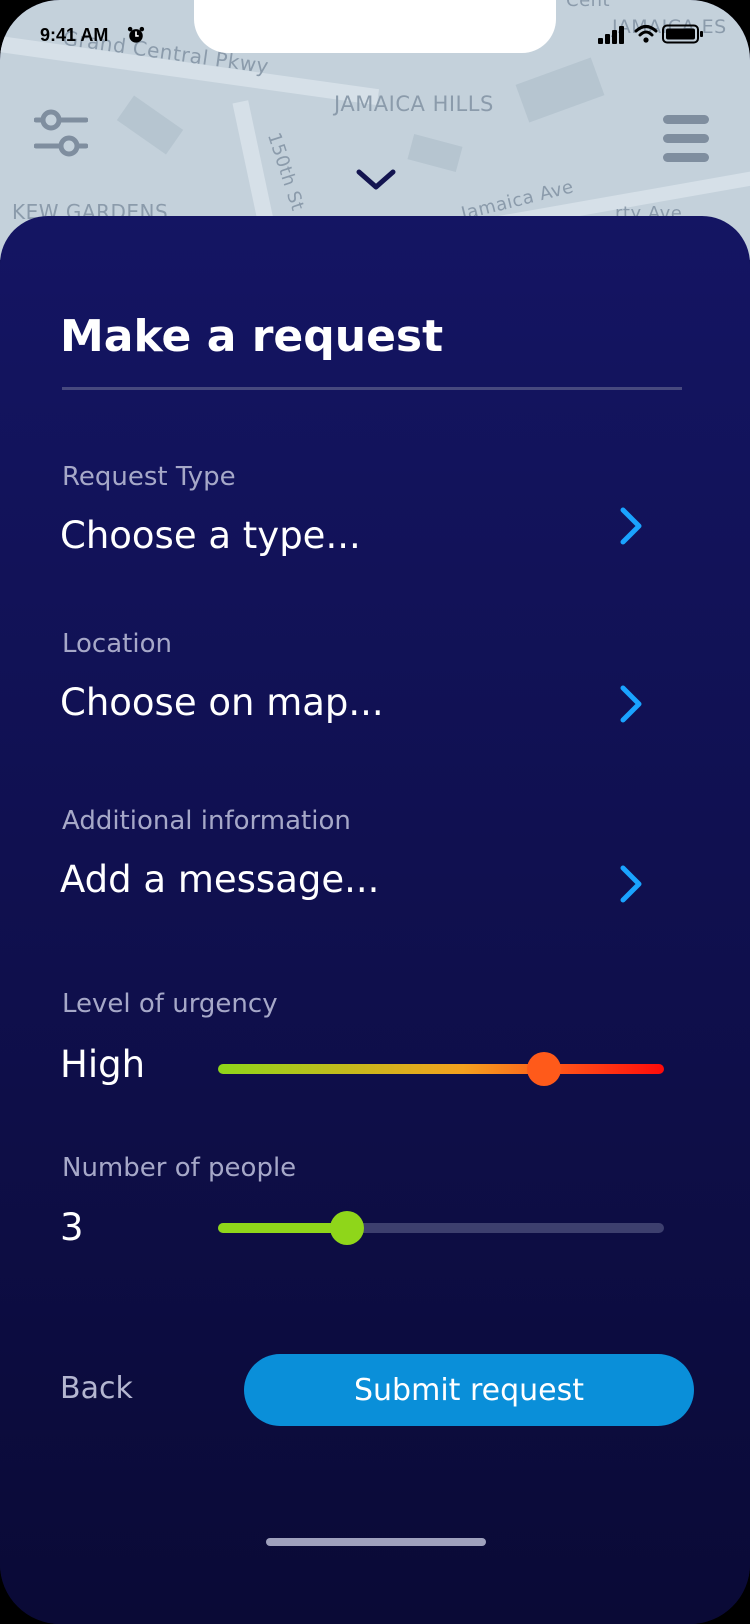 Image resolution: width=750 pixels, height=1624 pixels. I want to click on people-label: Number of people, so click(179, 1168).